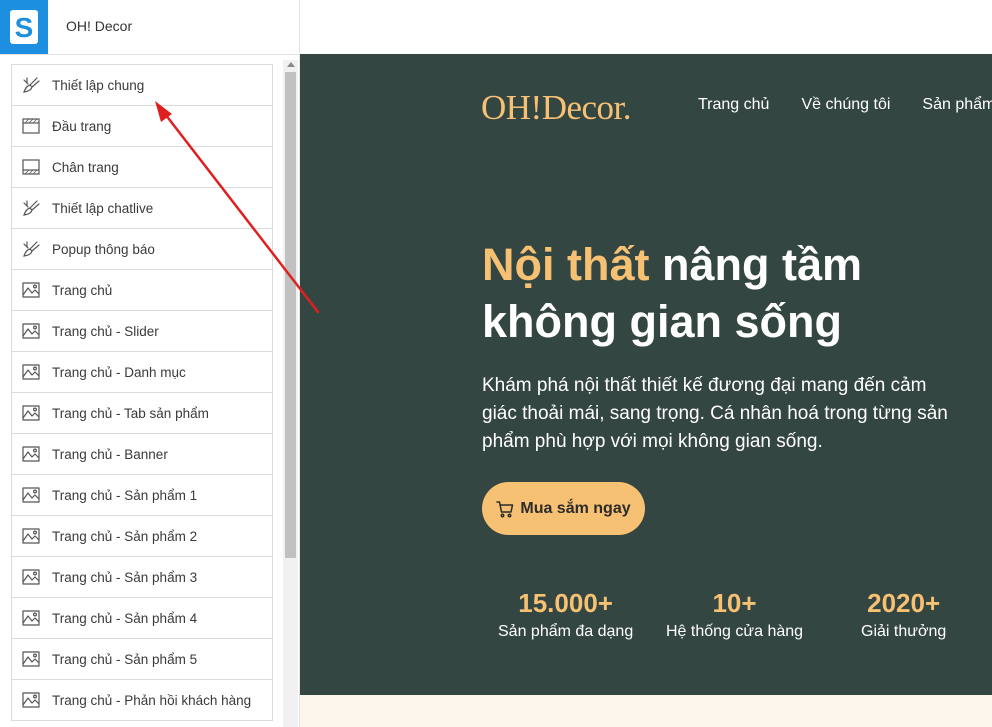 This screenshot has height=727, width=992. I want to click on app-logo-icon: S, so click(24, 27).